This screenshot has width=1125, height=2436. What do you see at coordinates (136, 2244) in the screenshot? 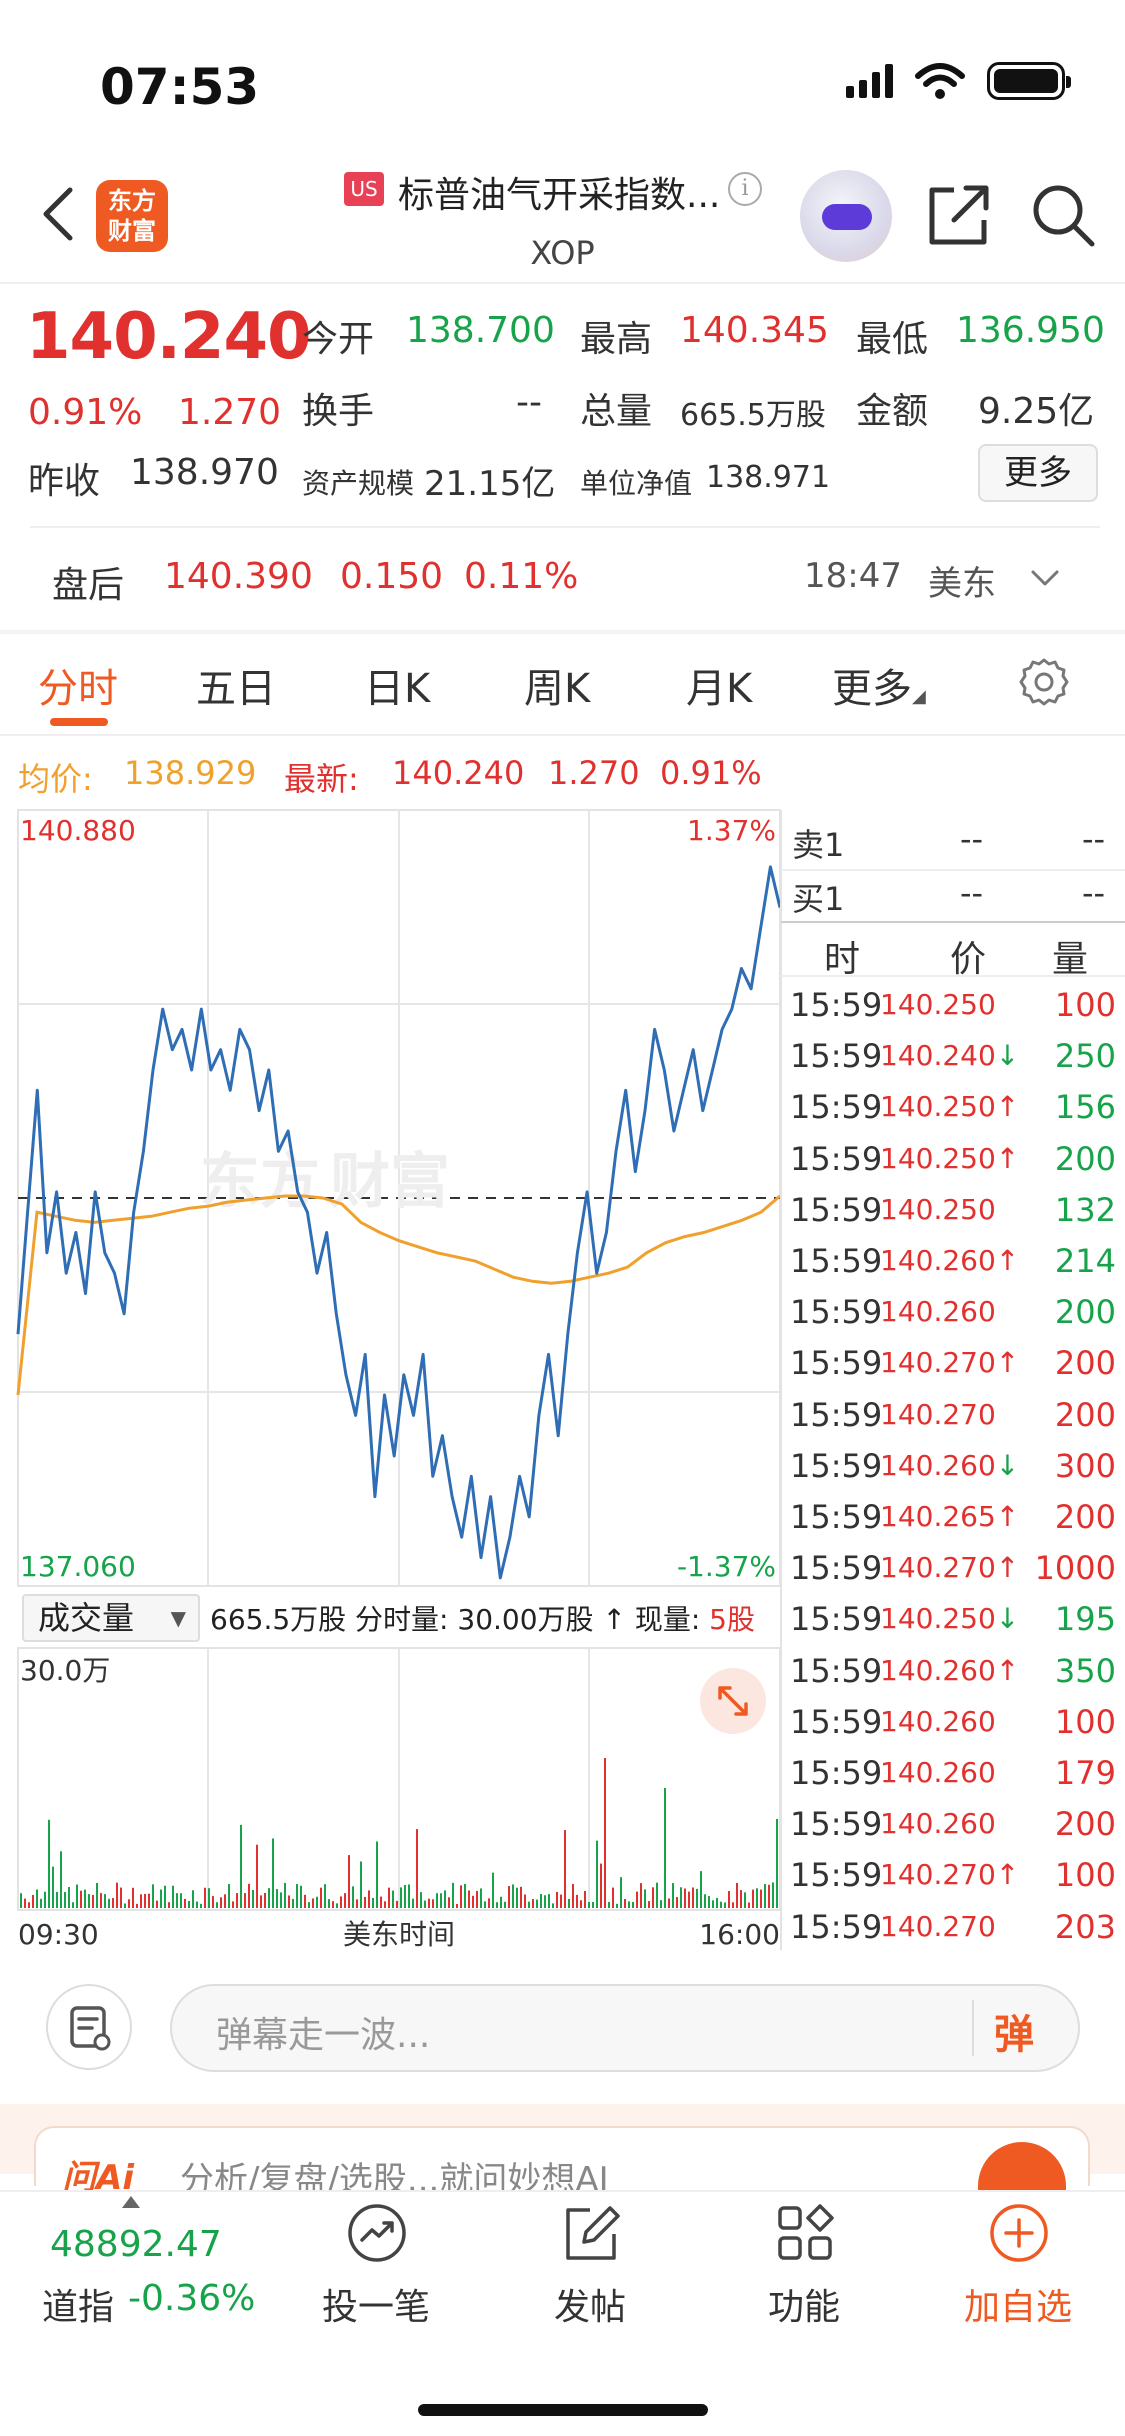
I see `index-value: 48892.47` at bounding box center [136, 2244].